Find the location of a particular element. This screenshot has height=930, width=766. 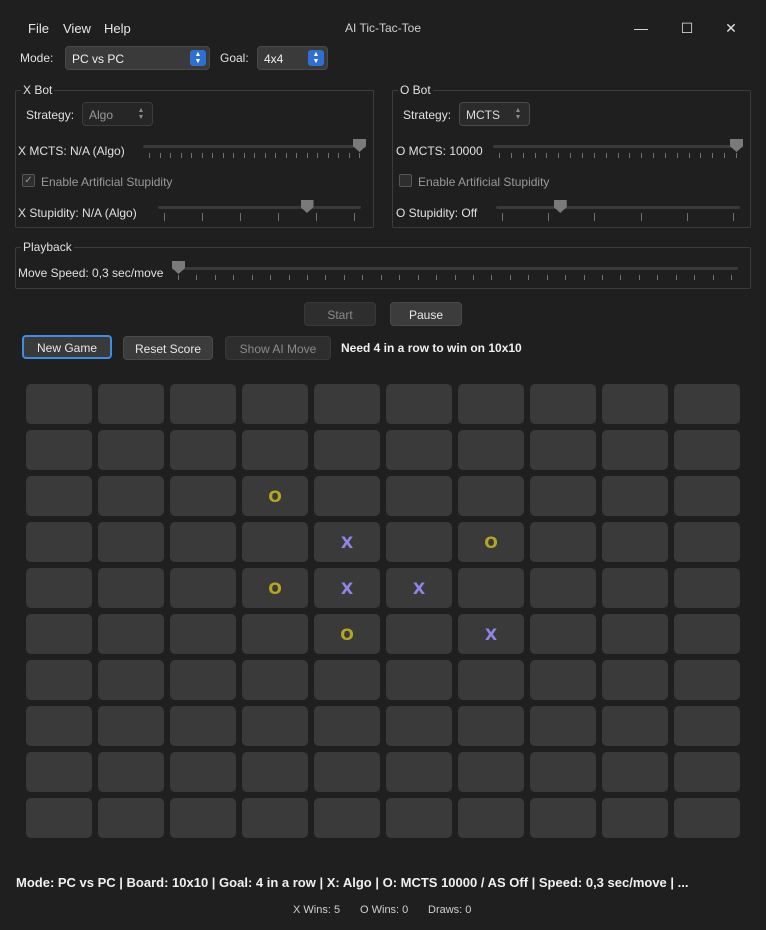

x-mcts-slider is located at coordinates (254, 151).